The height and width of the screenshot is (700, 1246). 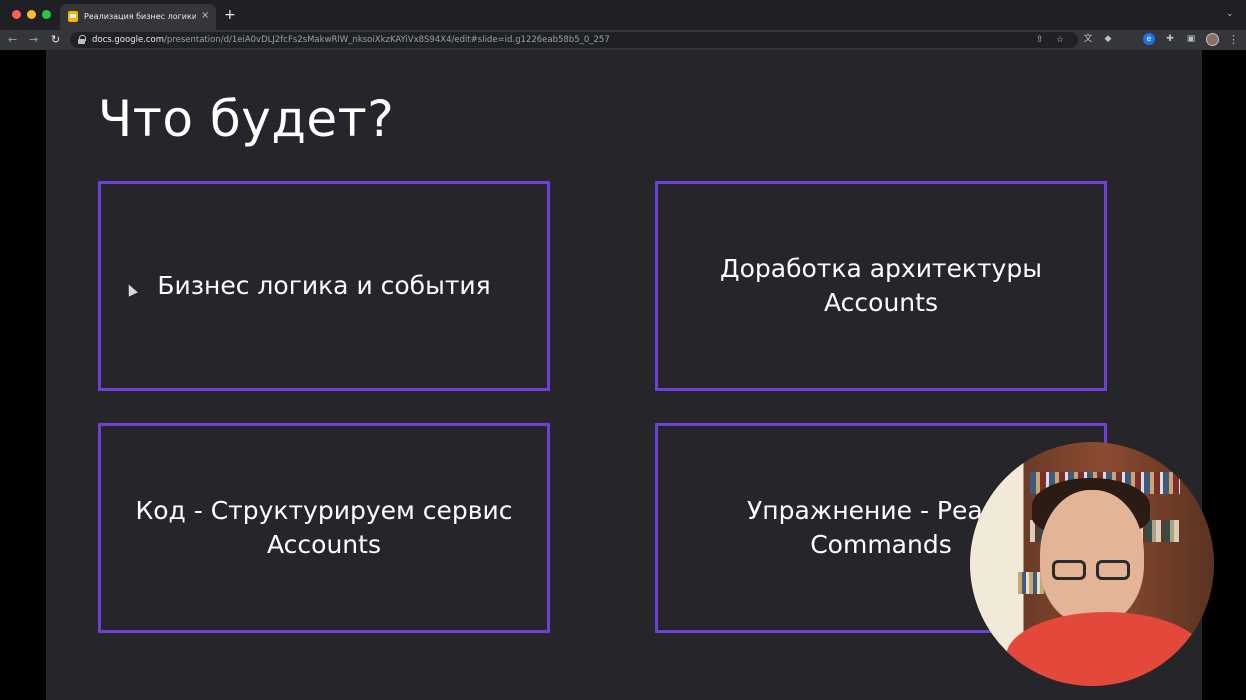 What do you see at coordinates (73, 16) in the screenshot?
I see `slides-favicon-icon` at bounding box center [73, 16].